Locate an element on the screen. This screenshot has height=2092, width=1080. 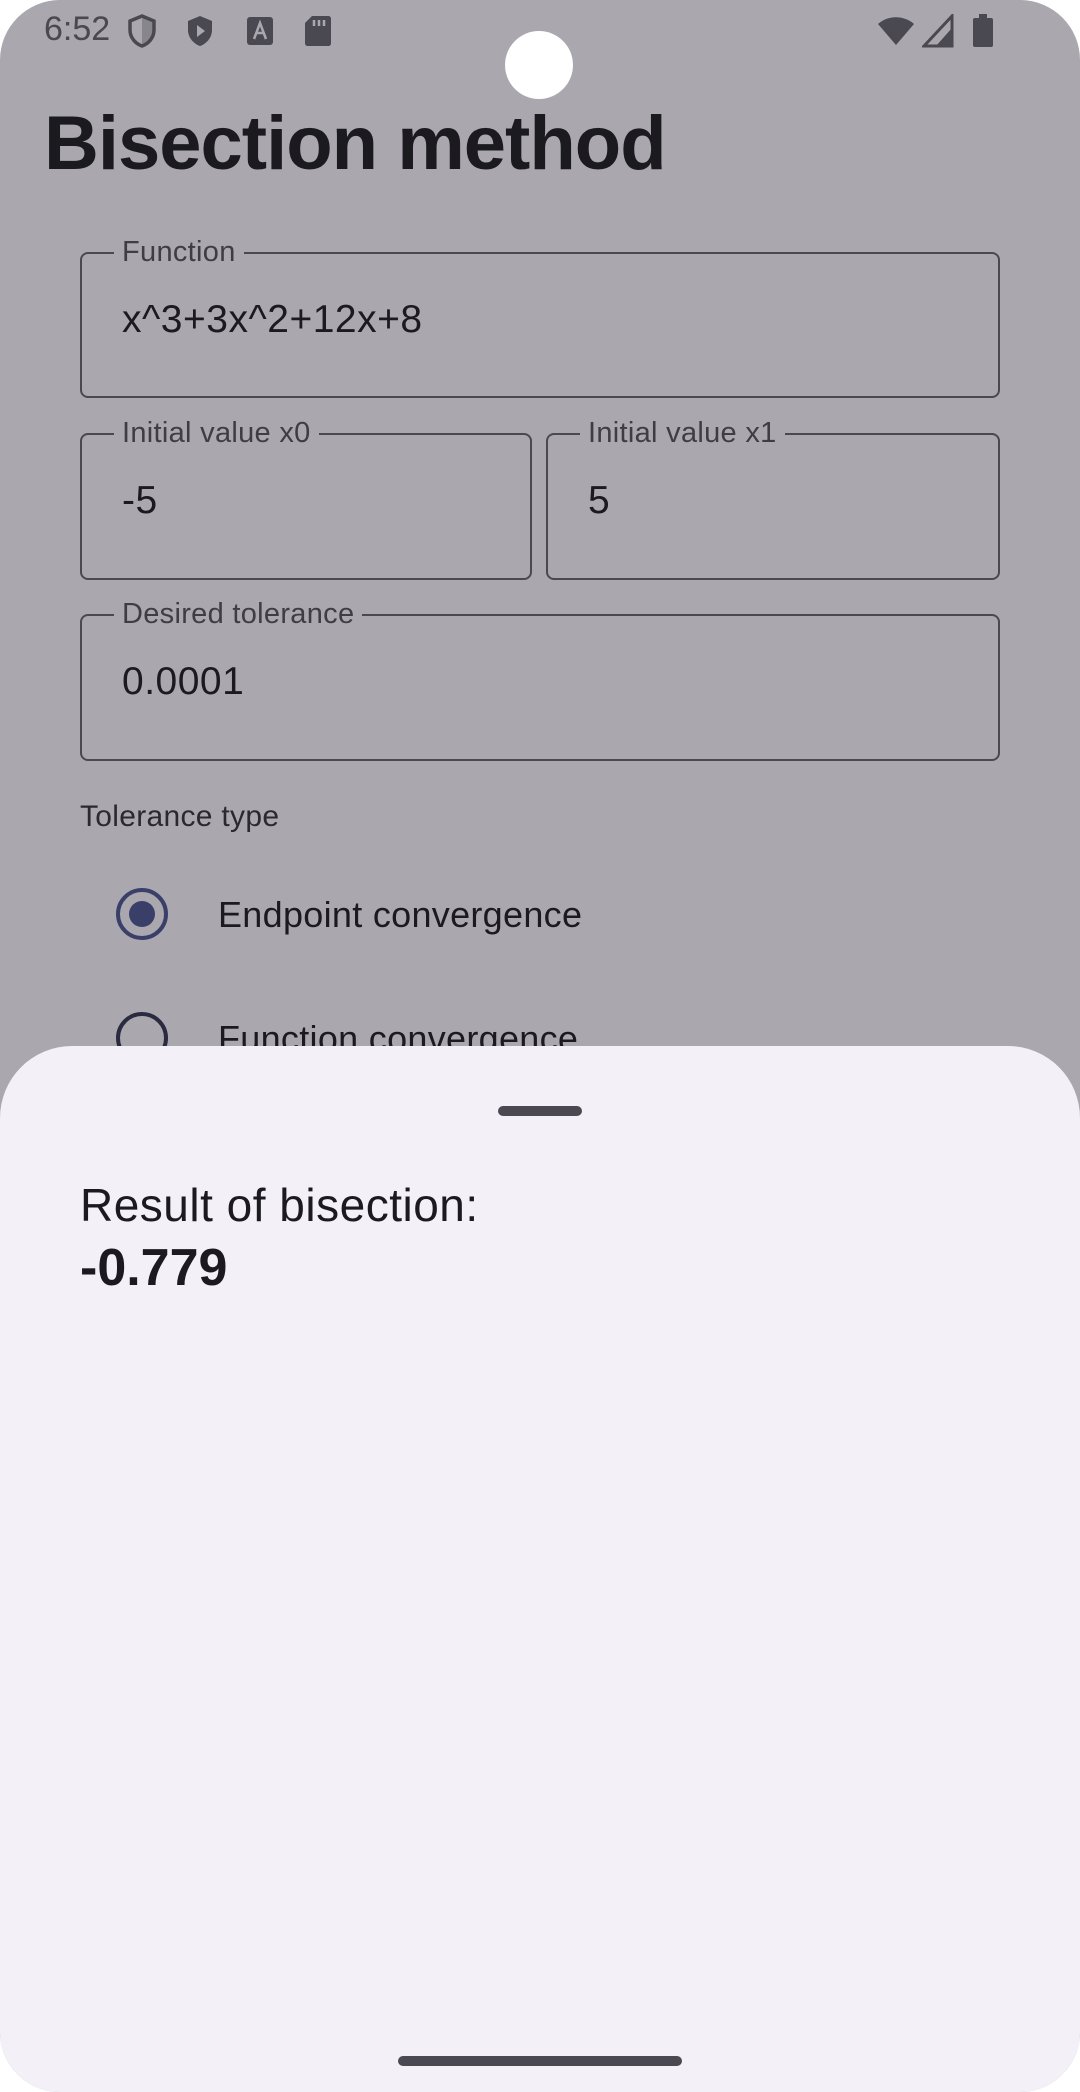
page-title: Bisection method is located at coordinates (355, 143).